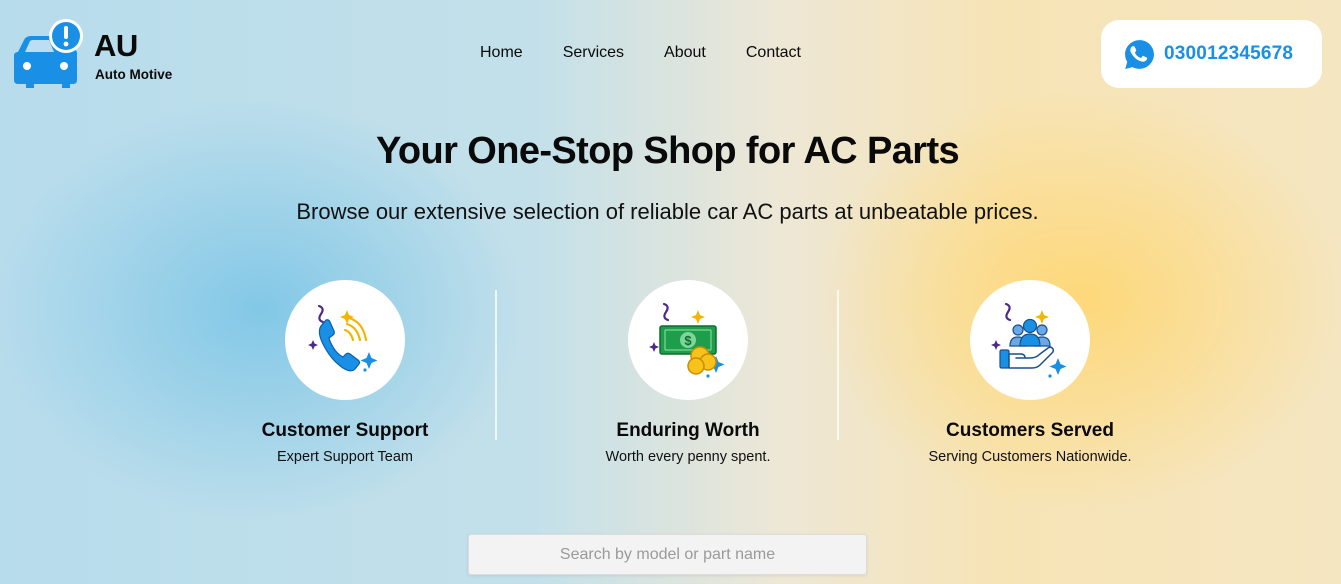  I want to click on nav-about: About, so click(685, 53).